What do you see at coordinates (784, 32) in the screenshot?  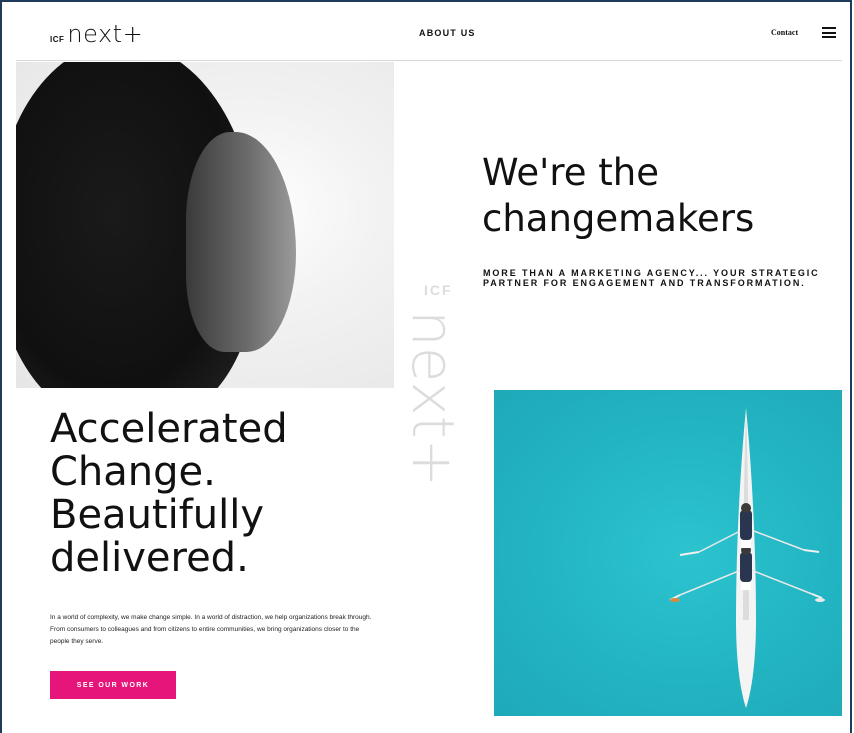 I see `nav-contact-link: Contact` at bounding box center [784, 32].